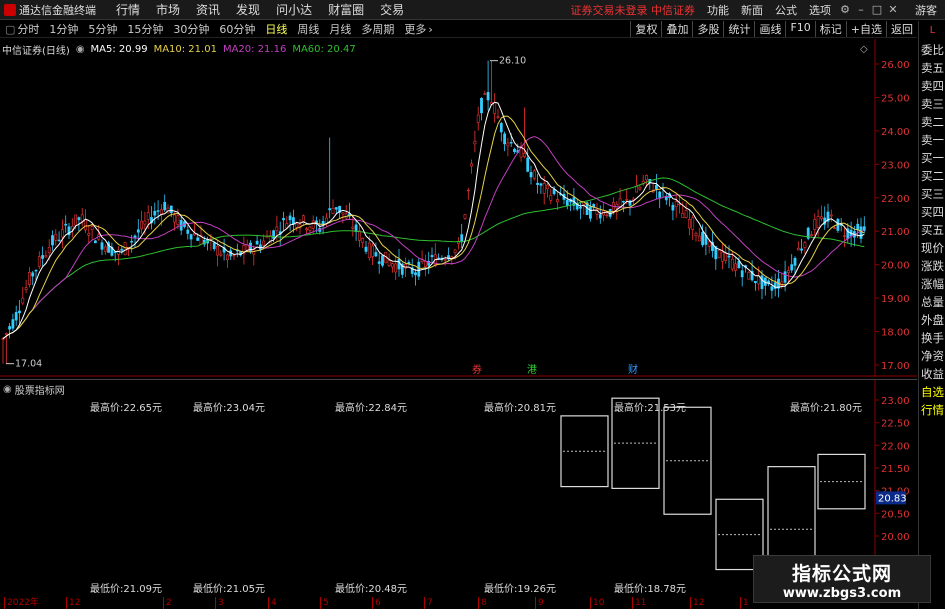  What do you see at coordinates (932, 356) in the screenshot?
I see `side-tab: 净资` at bounding box center [932, 356].